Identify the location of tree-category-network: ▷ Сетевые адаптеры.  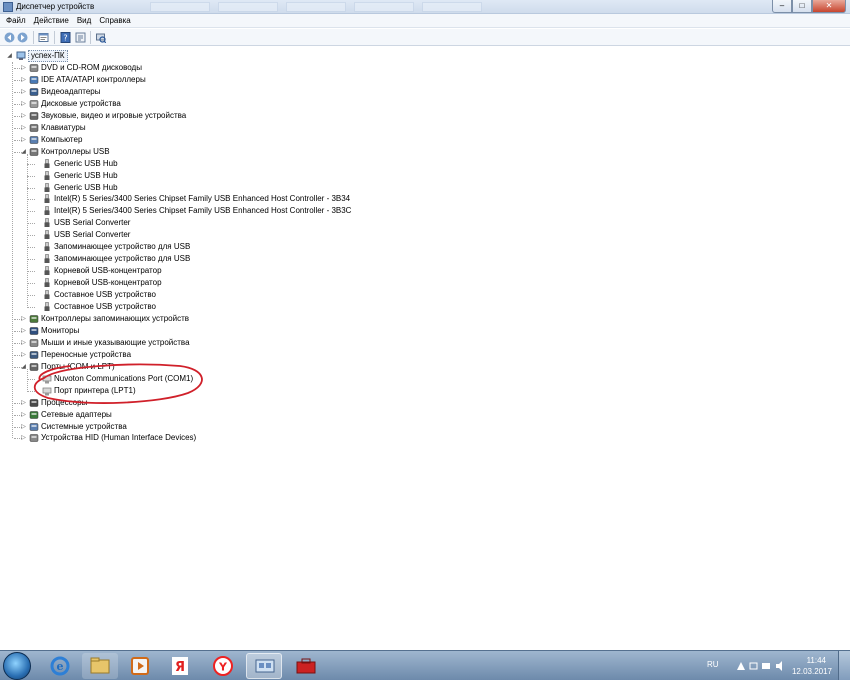
(260, 415).